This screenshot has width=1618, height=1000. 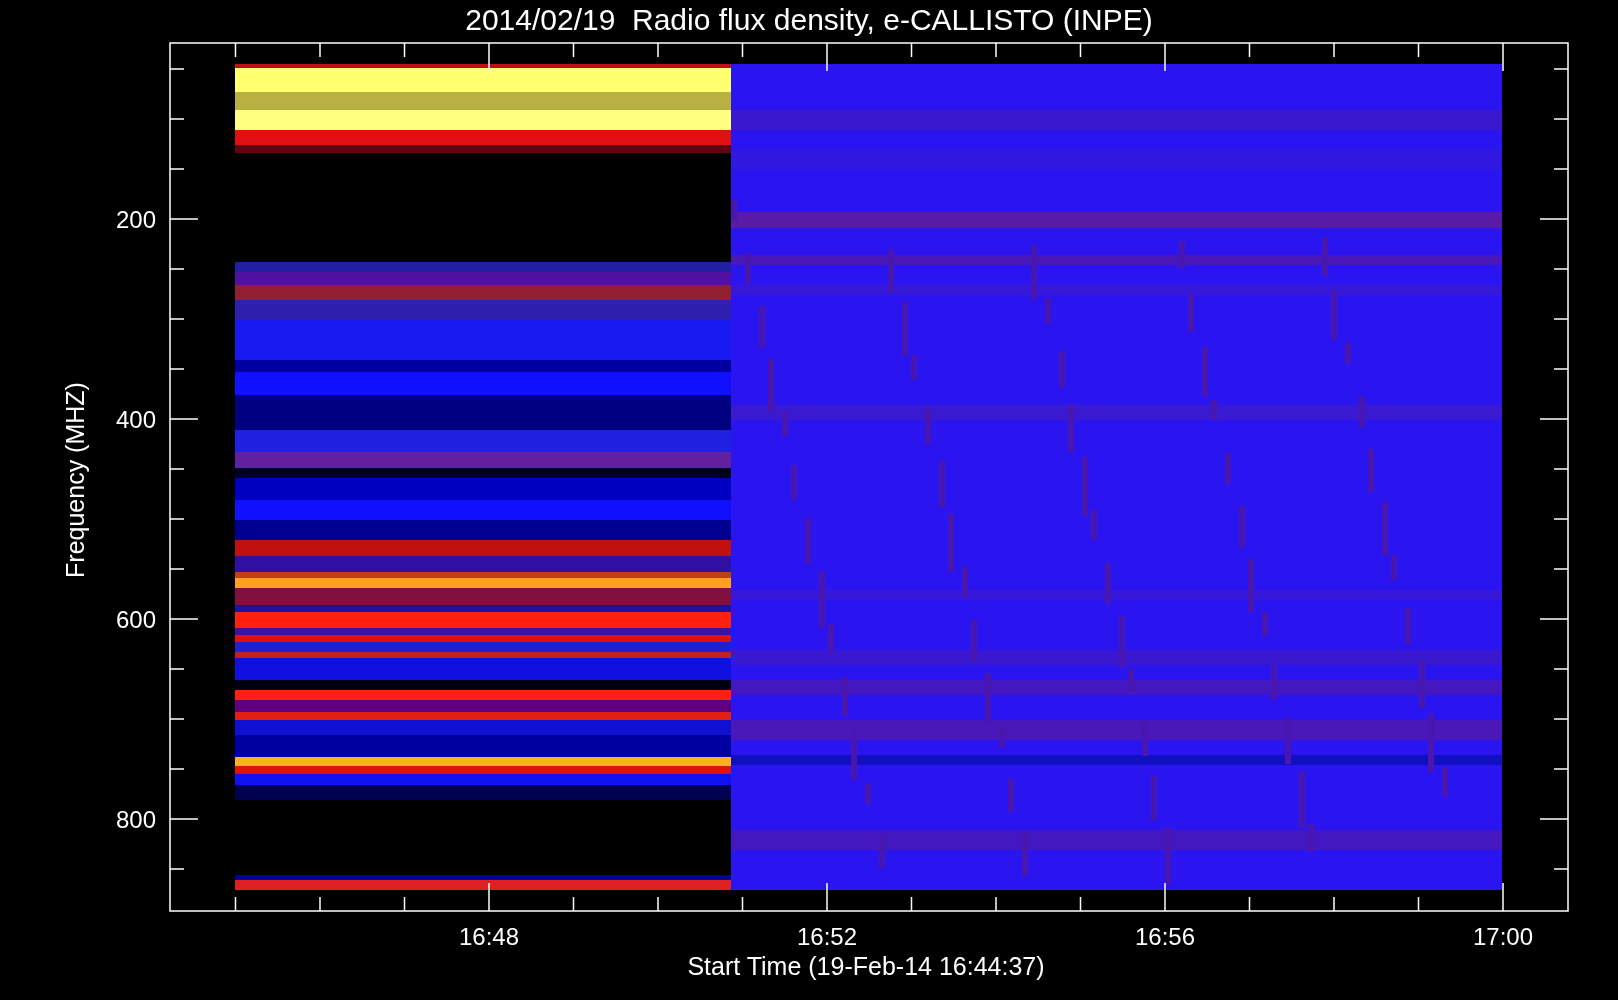 I want to click on tick-label: 16:48, so click(x=489, y=936).